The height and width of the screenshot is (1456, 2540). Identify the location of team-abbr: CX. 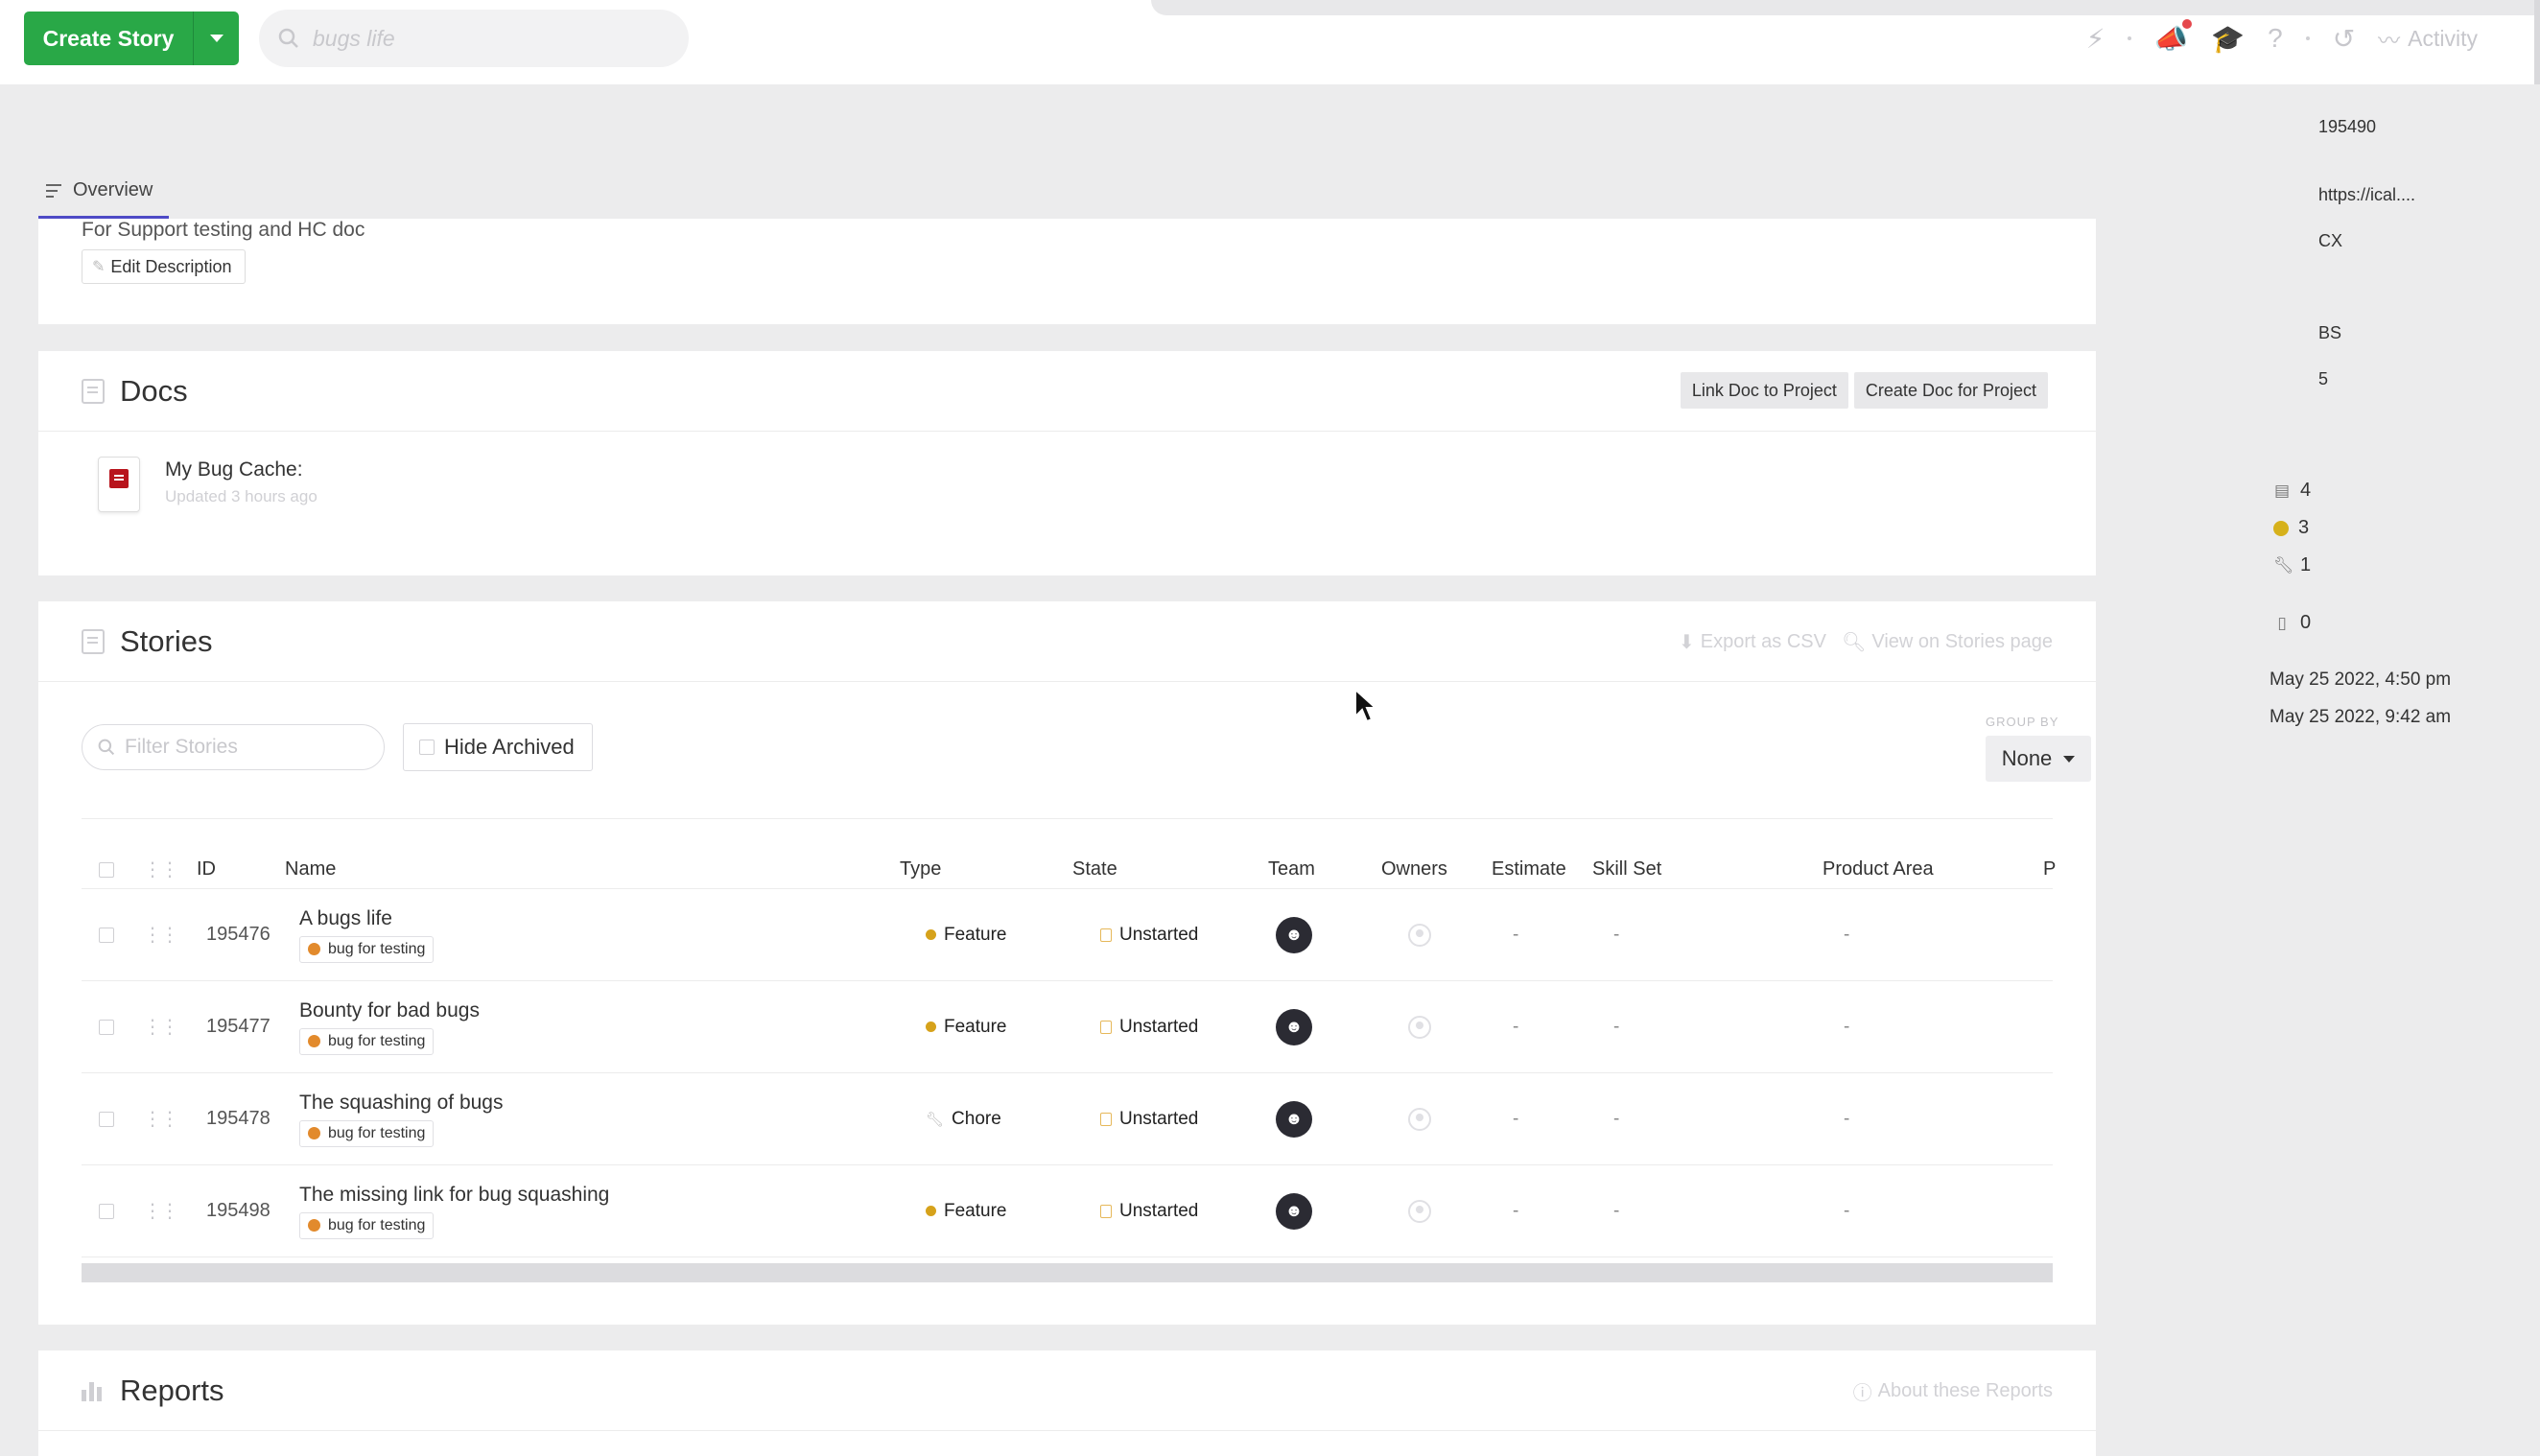
(2330, 241).